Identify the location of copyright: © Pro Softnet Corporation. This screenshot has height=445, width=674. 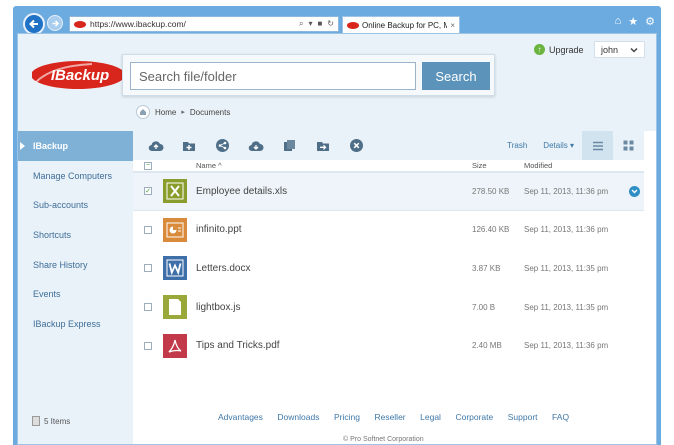
(383, 439).